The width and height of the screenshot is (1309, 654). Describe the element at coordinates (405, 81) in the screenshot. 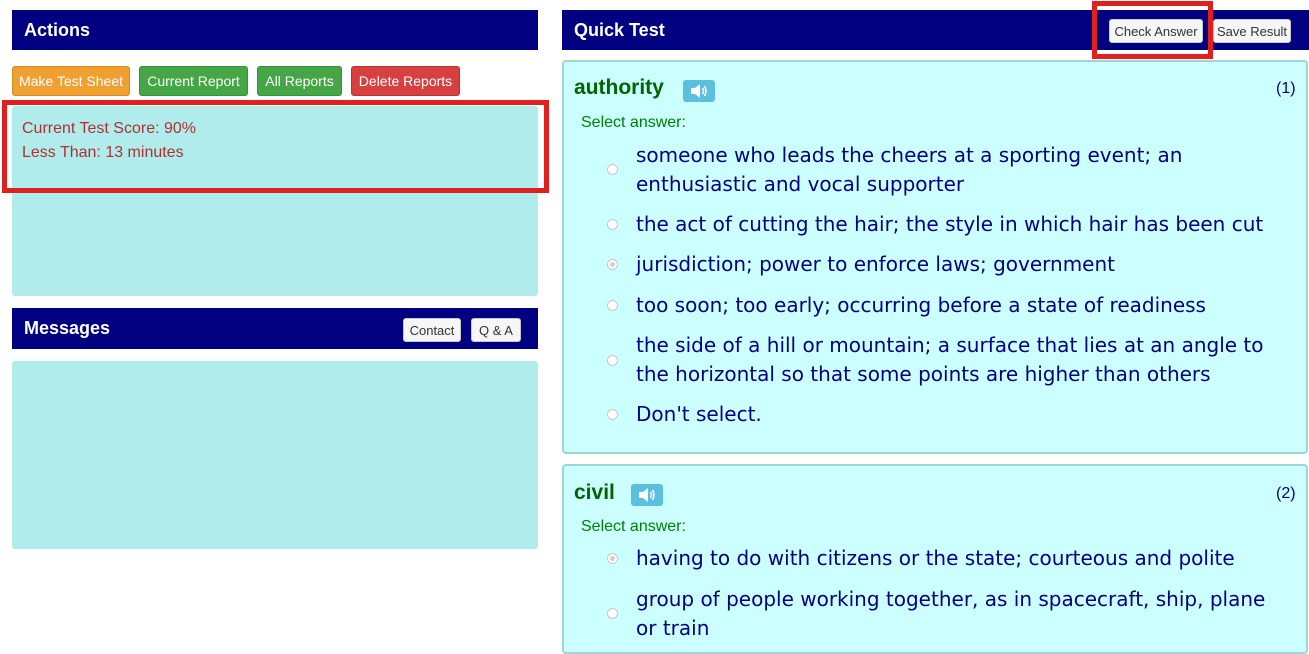

I see `delete-reports-button: Delete Reports` at that location.